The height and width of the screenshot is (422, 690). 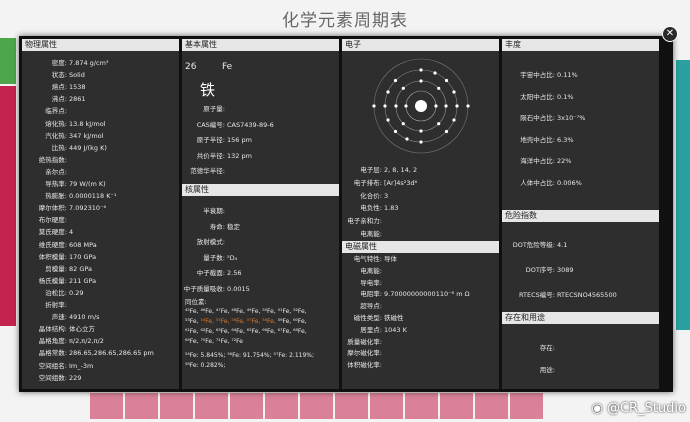 I want to click on property-label: 超导点:, so click(x=371, y=306).